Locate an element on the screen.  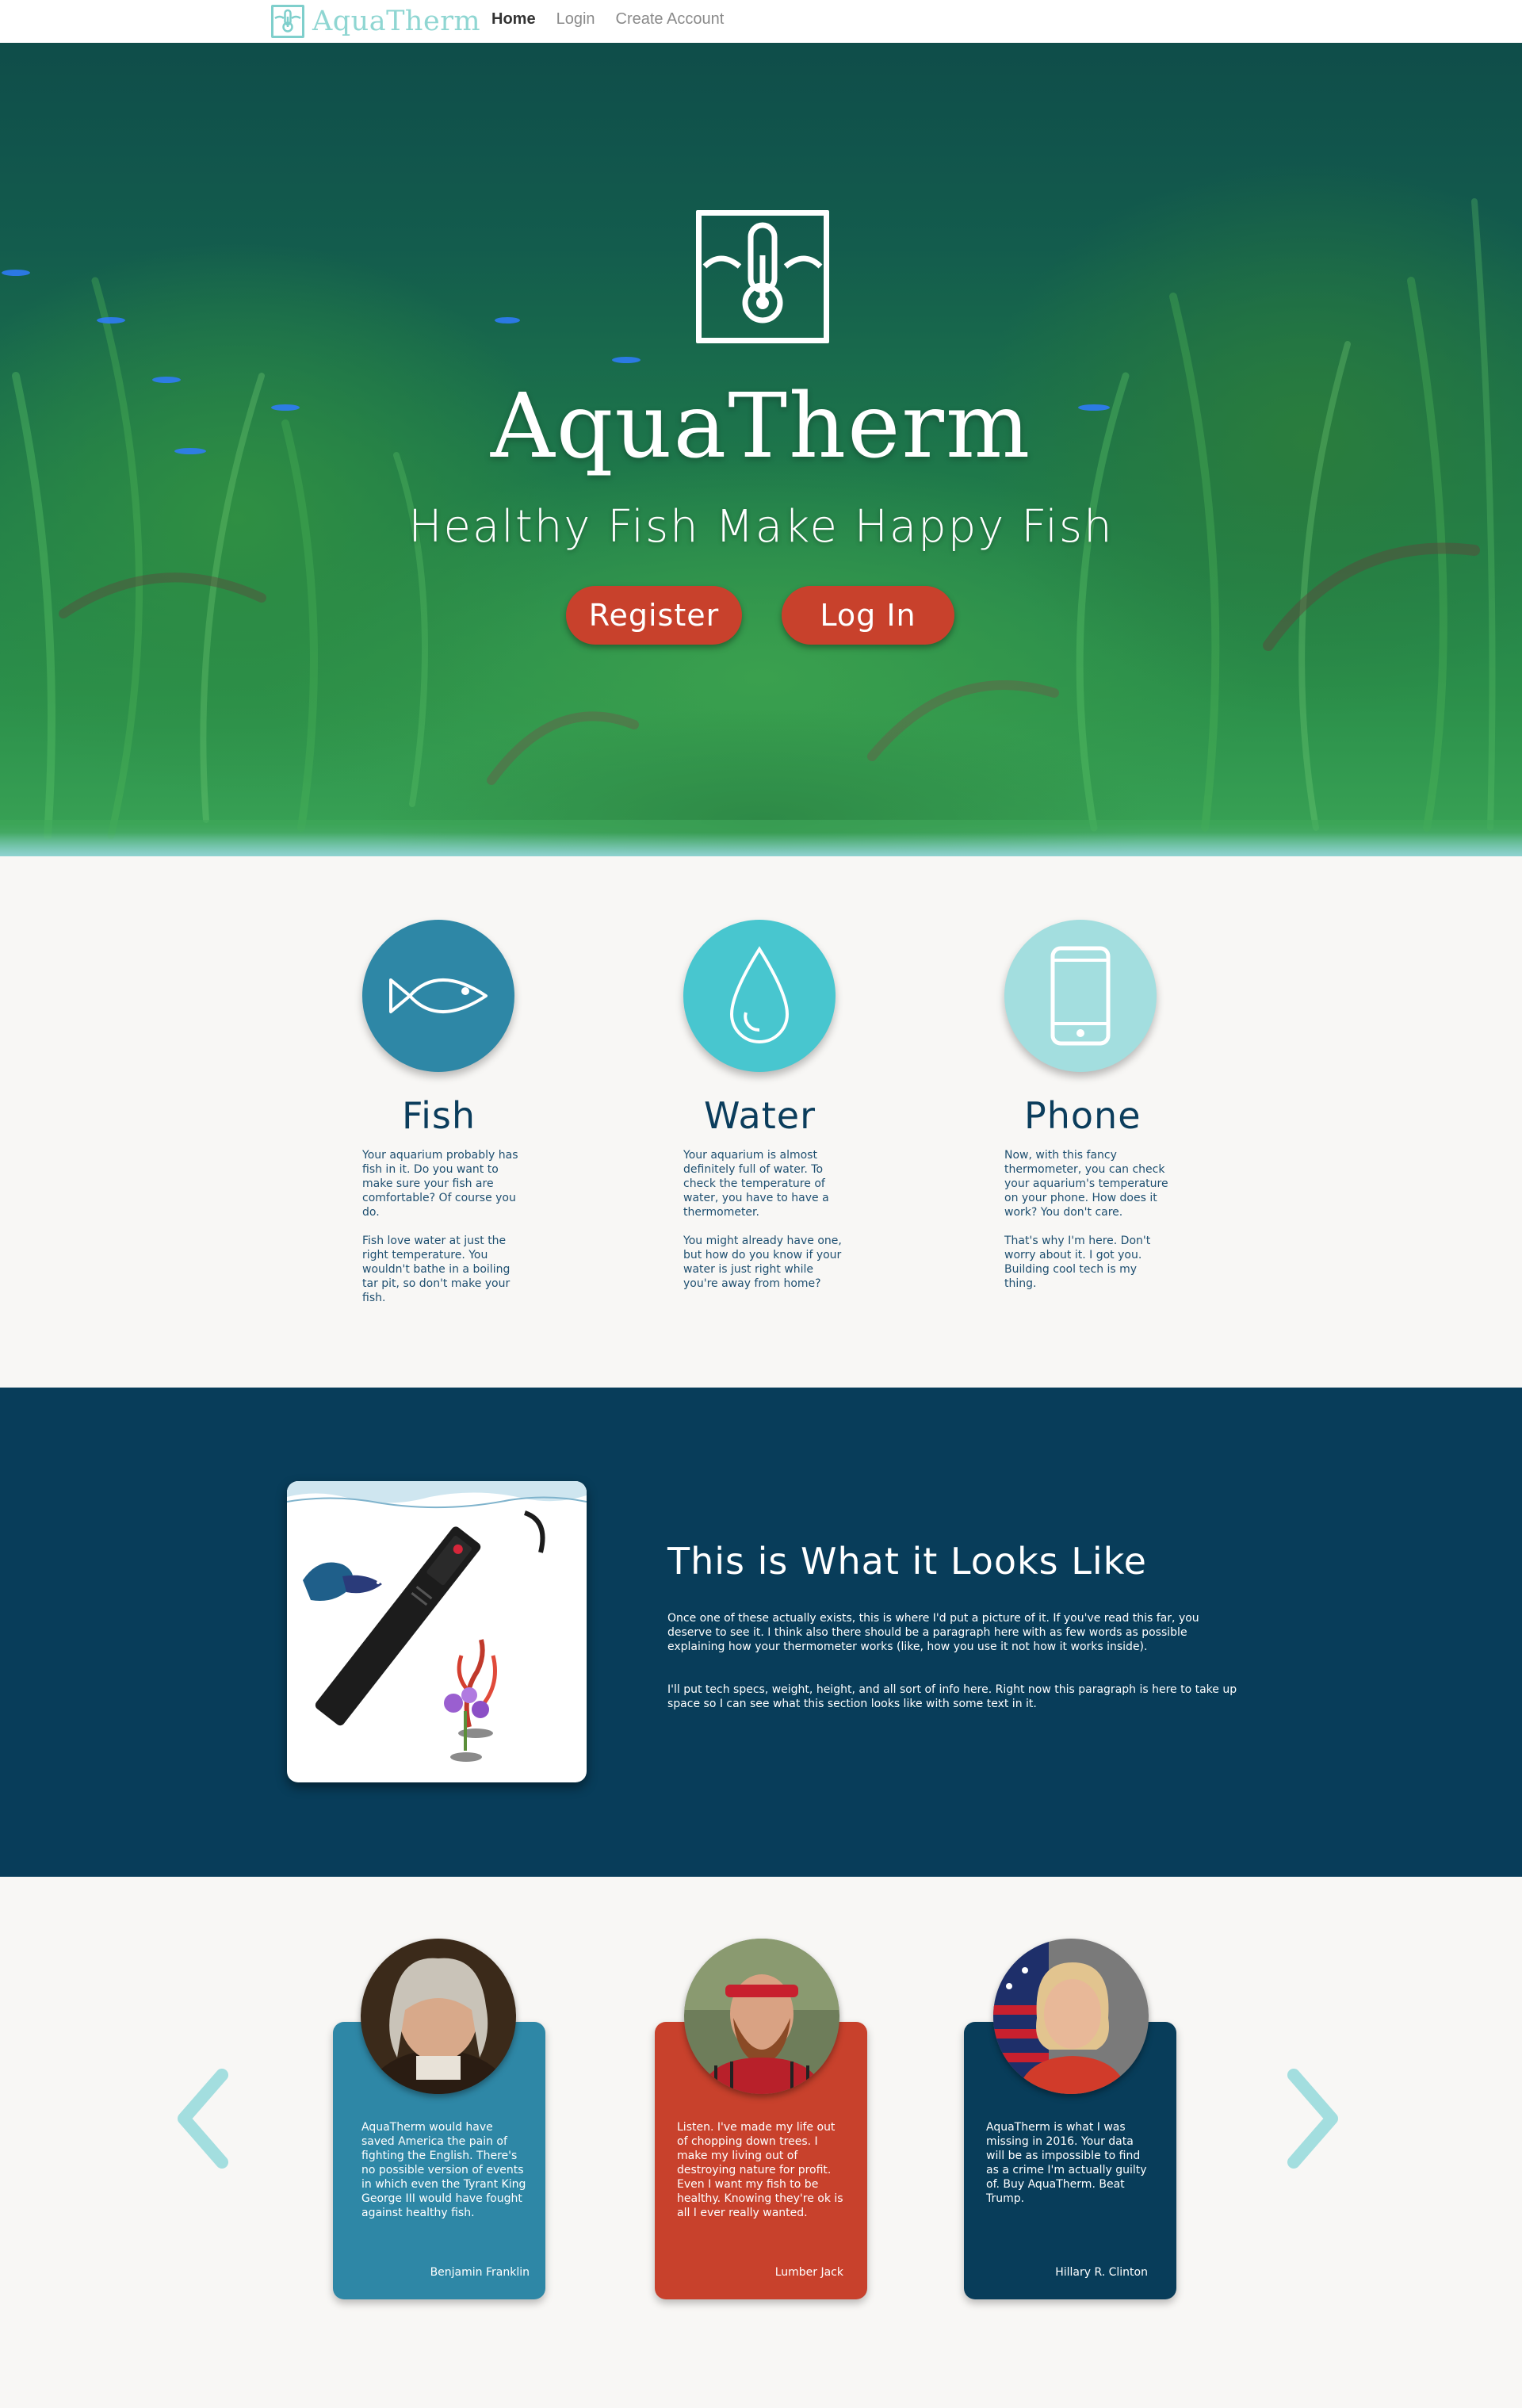
hero-subtitle: Healthy Fish Make Happy Fish is located at coordinates (761, 527).